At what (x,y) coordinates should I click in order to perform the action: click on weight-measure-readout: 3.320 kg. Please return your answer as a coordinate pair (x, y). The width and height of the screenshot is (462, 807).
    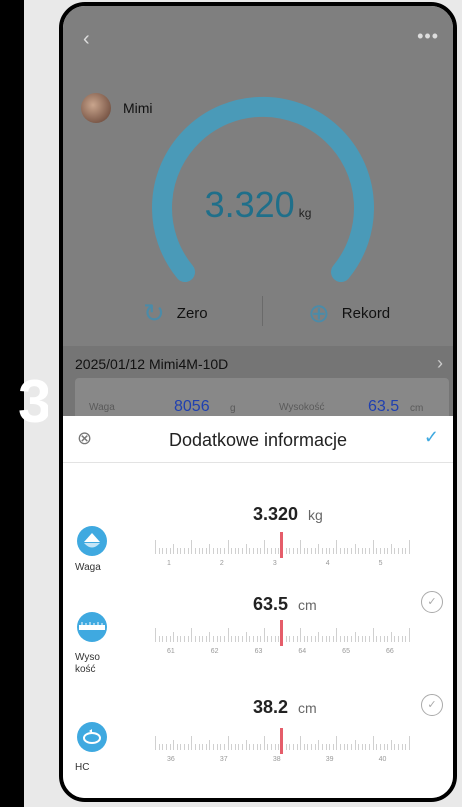
    Looking at the image, I should click on (288, 514).